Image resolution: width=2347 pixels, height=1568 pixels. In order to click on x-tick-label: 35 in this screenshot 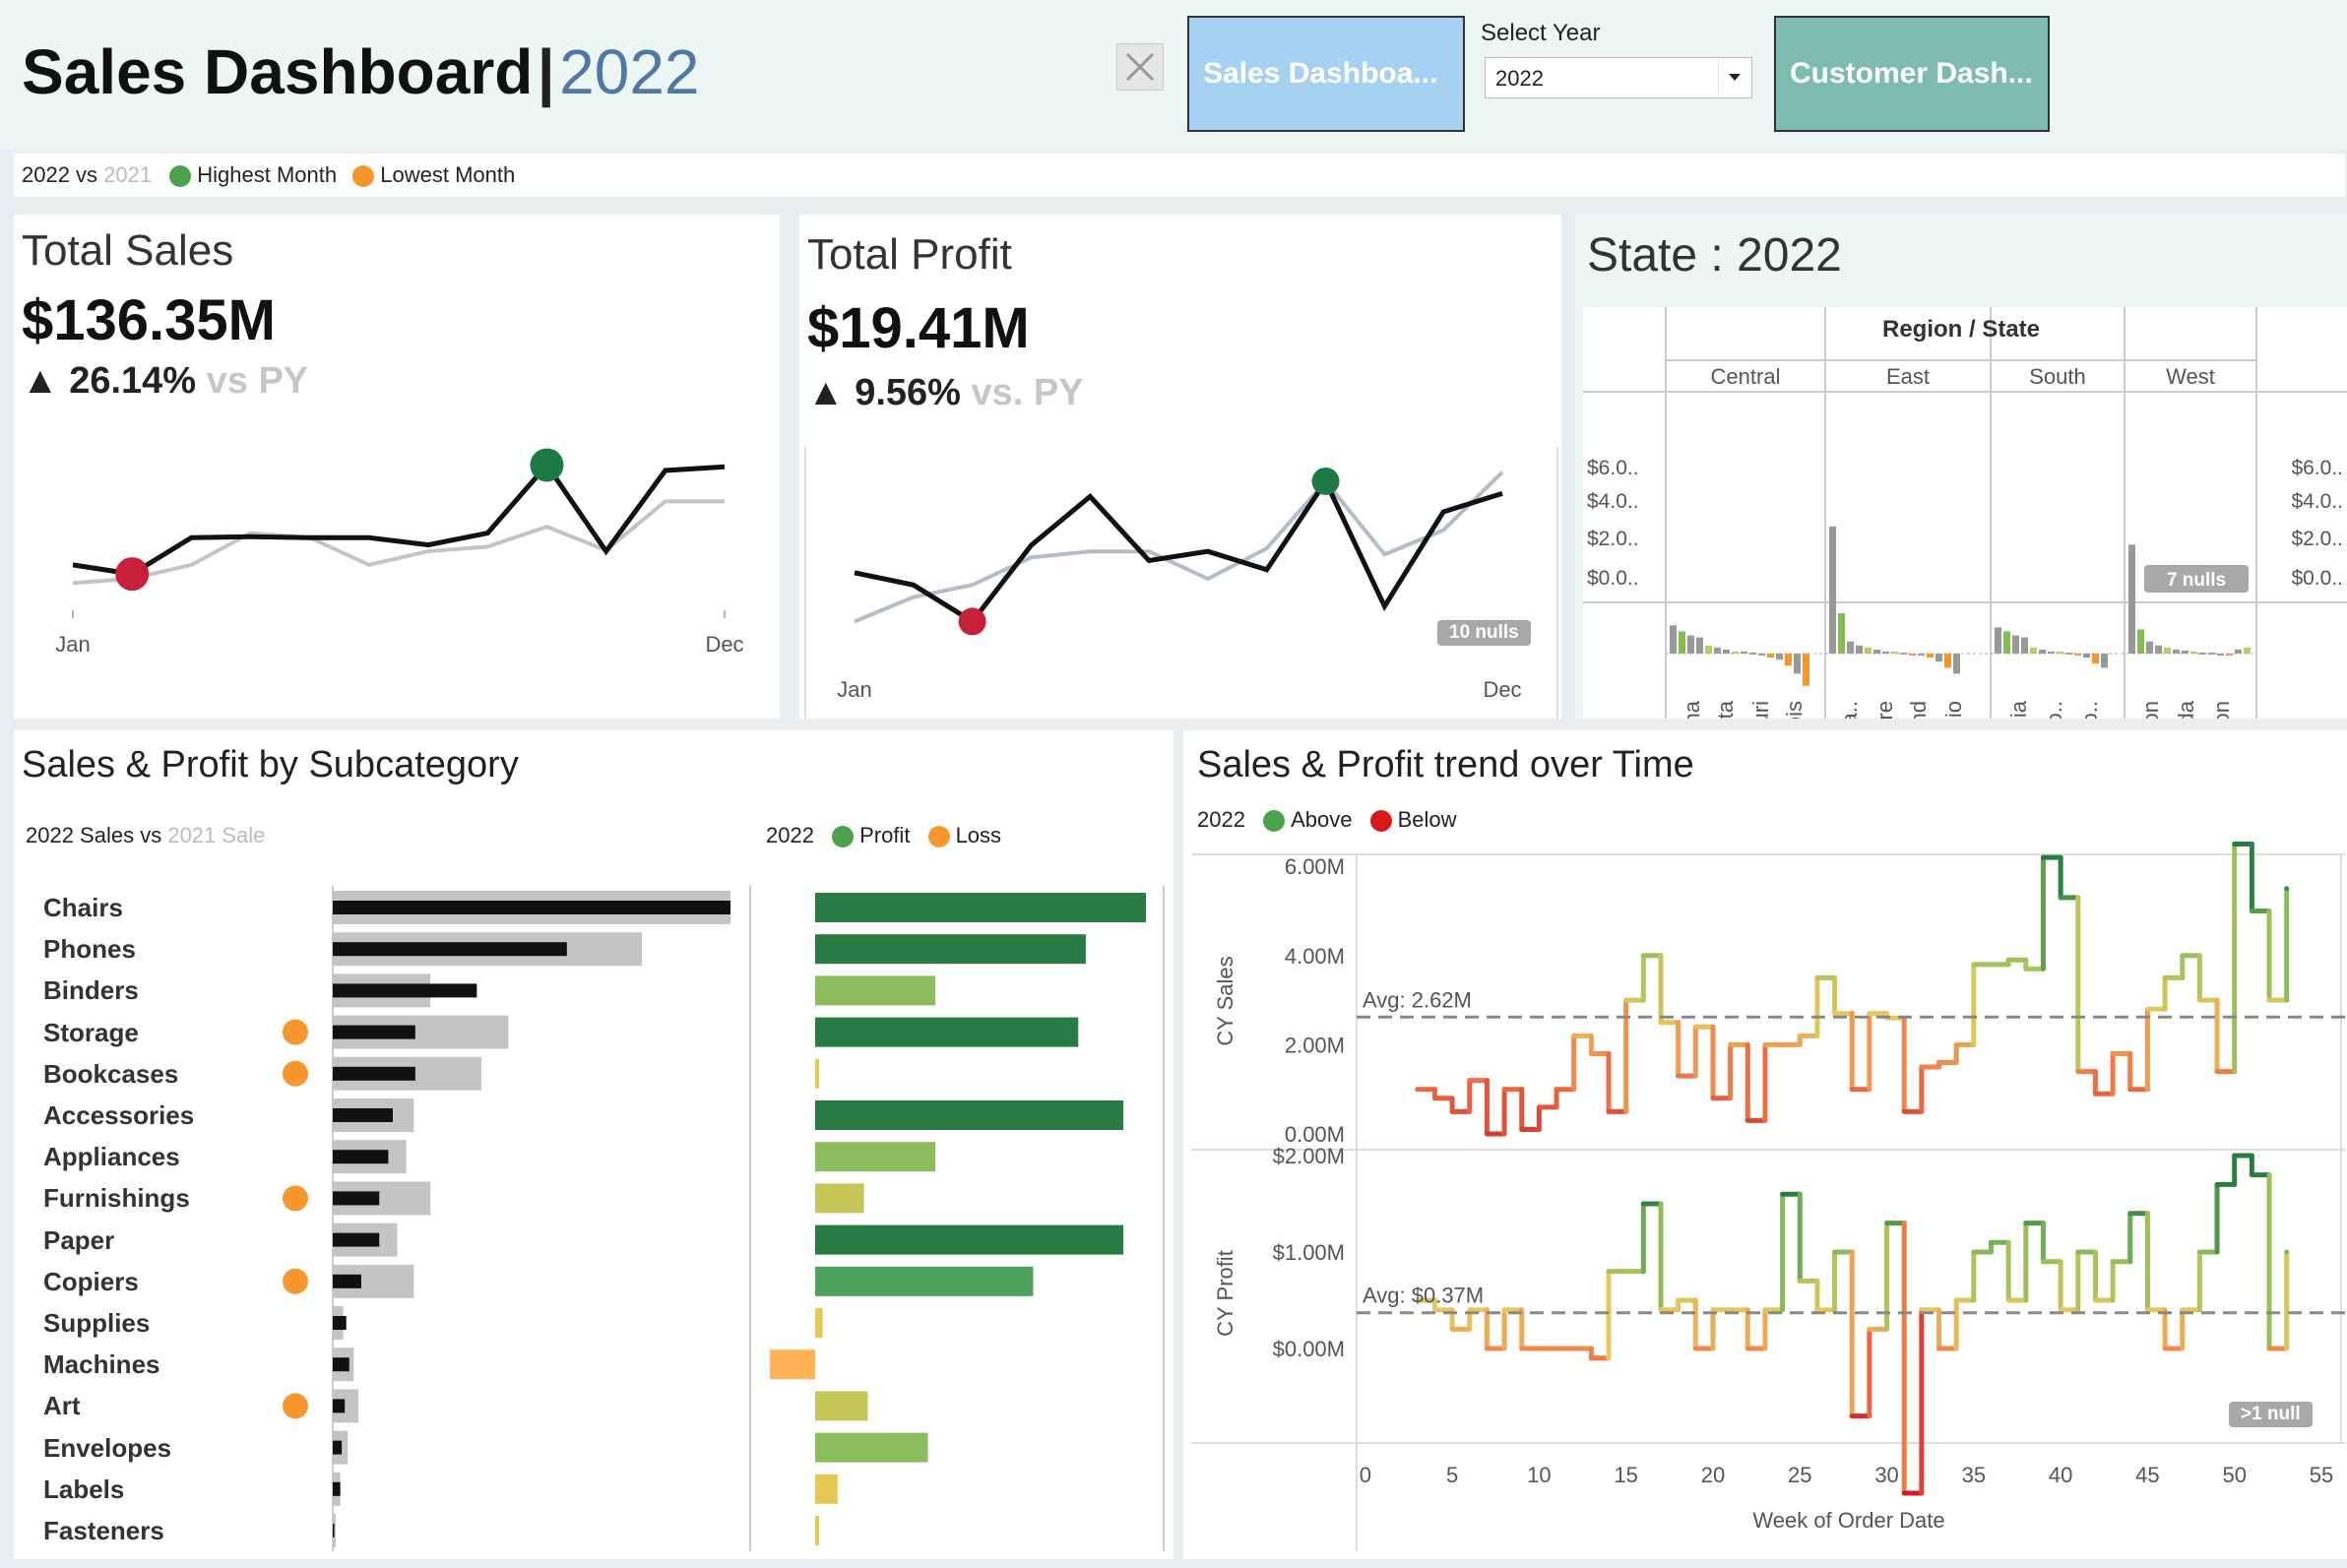, I will do `click(1974, 1475)`.